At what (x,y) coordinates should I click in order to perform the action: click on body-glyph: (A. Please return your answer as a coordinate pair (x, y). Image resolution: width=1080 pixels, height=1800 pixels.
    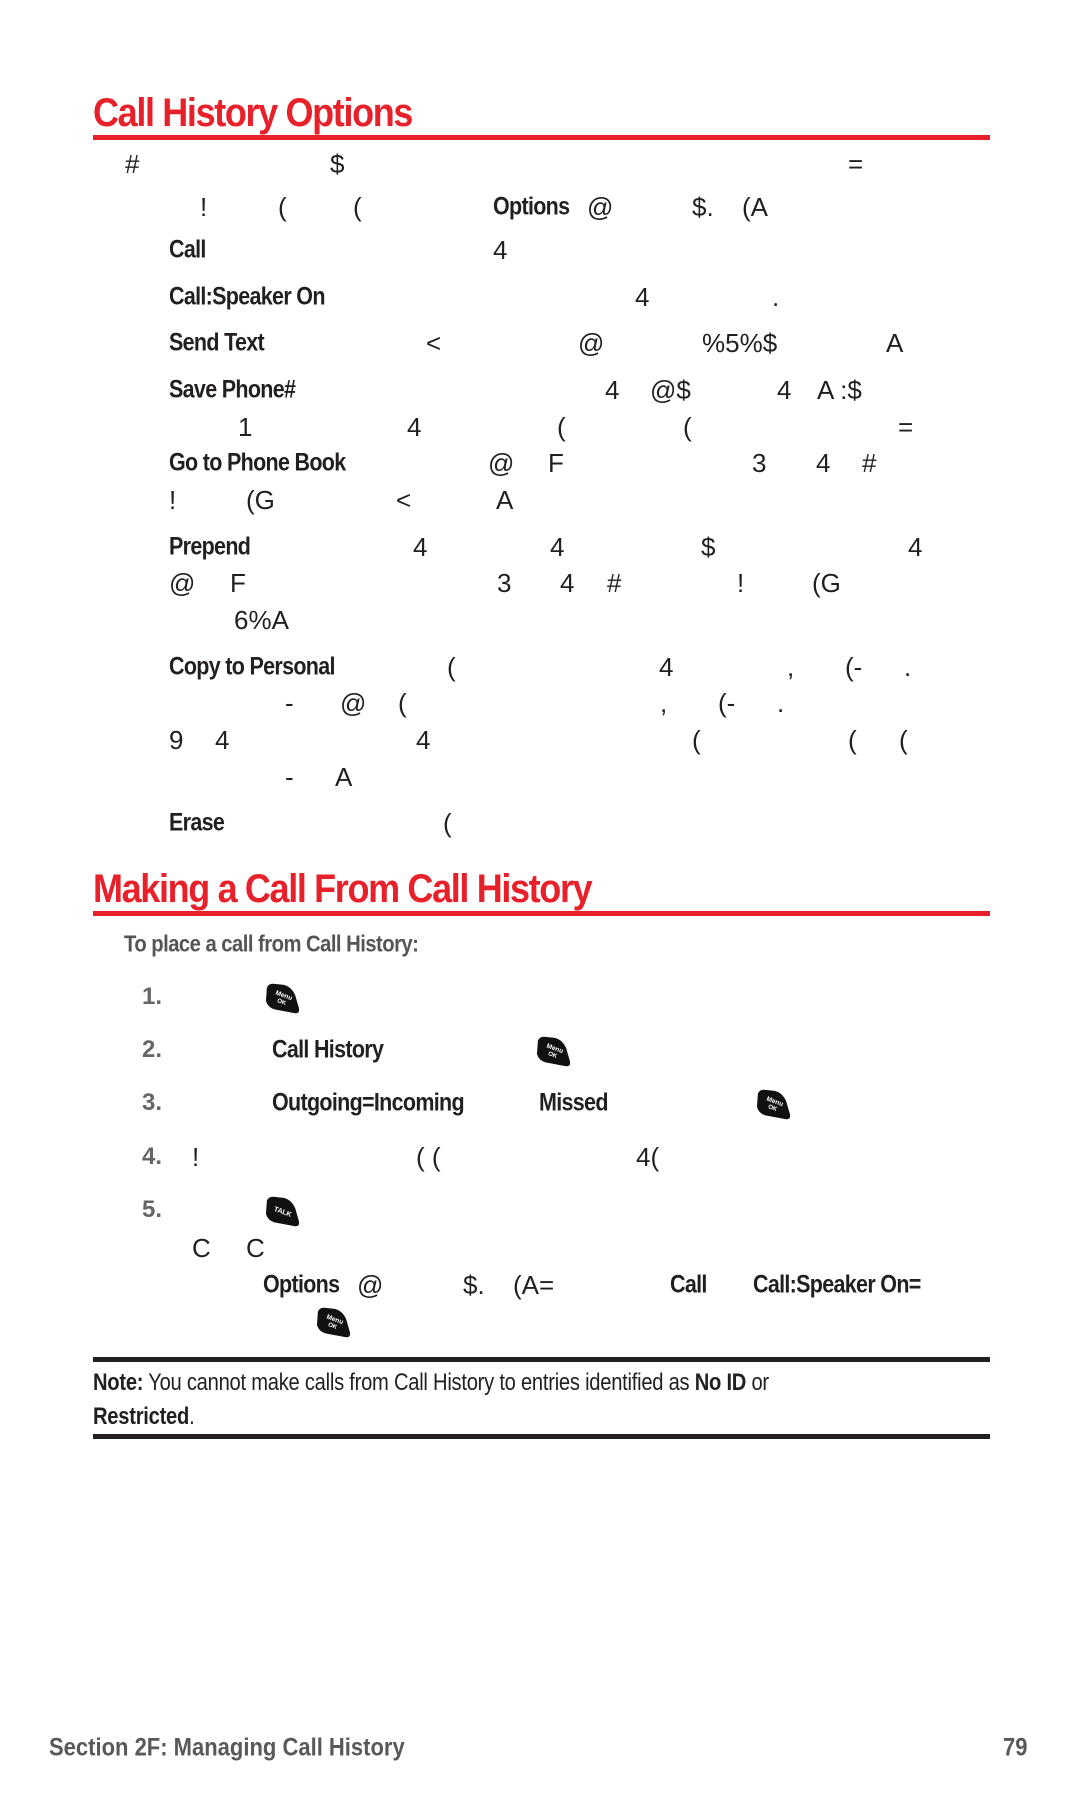
    Looking at the image, I should click on (755, 207).